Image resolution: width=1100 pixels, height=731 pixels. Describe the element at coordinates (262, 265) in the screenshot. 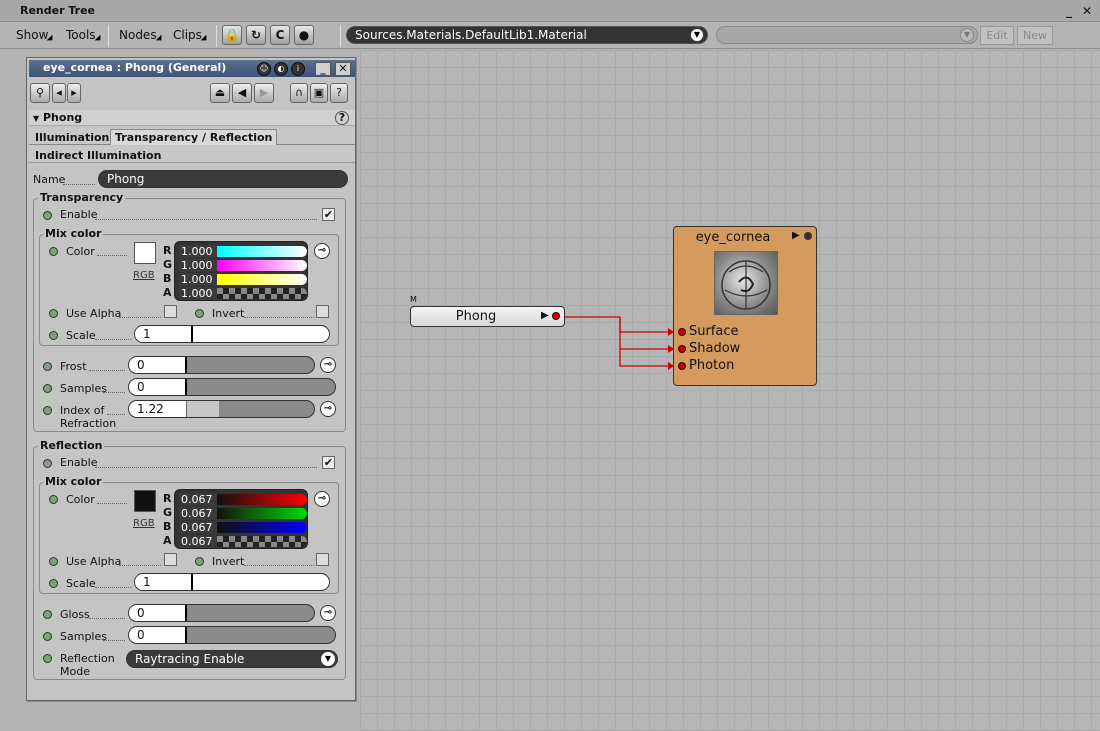

I see `transparency-channel-g-bar` at that location.